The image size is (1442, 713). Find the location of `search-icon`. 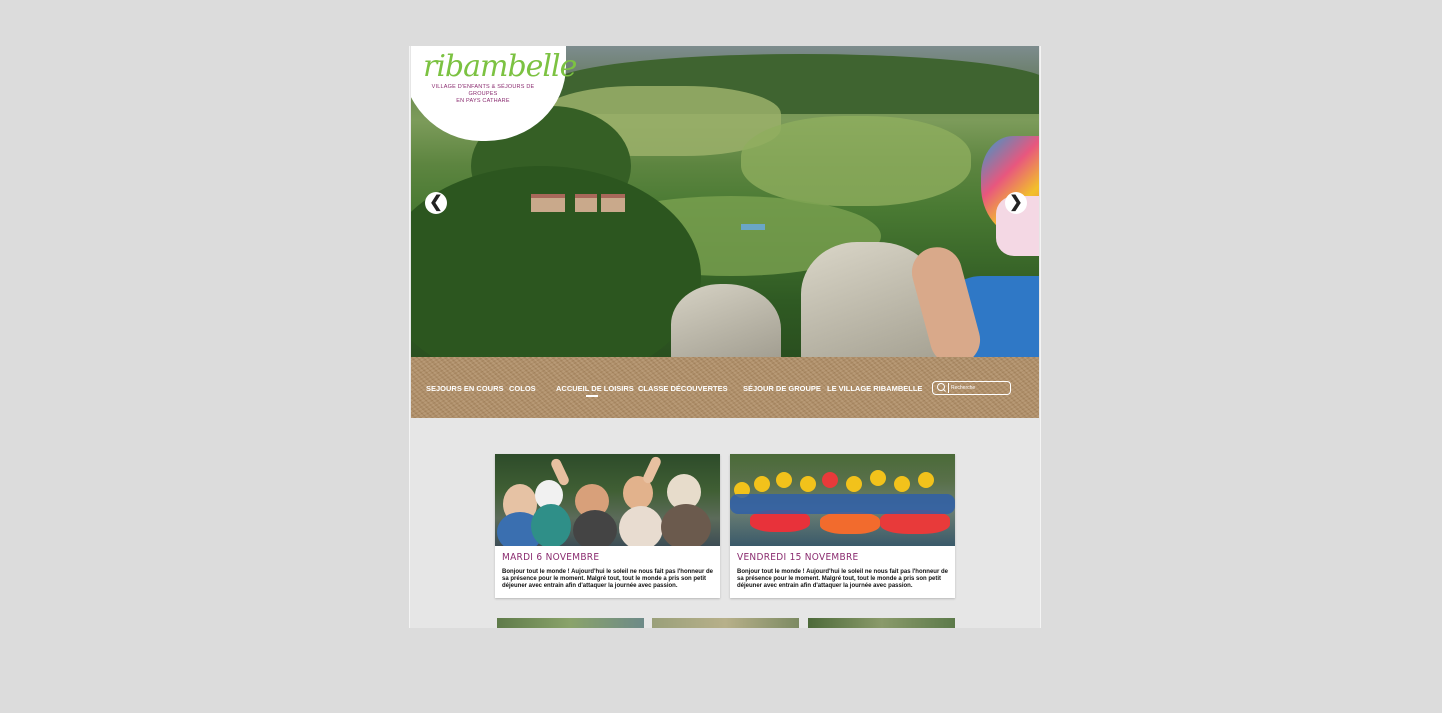

search-icon is located at coordinates (941, 387).